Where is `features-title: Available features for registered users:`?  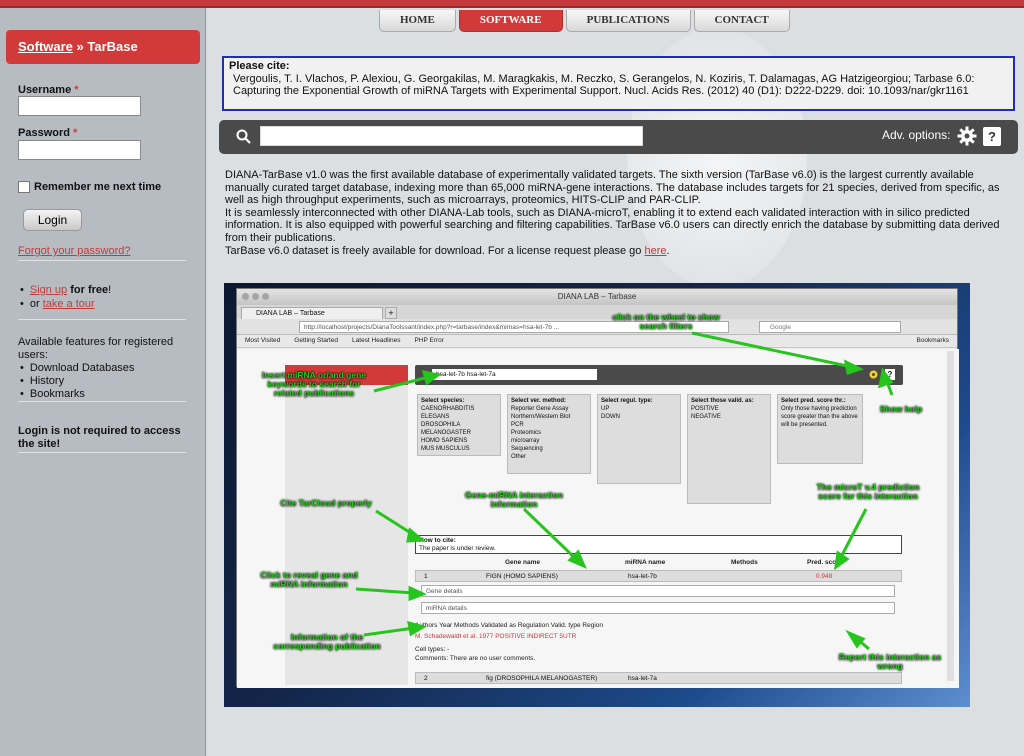 features-title: Available features for registered users: is located at coordinates (96, 348).